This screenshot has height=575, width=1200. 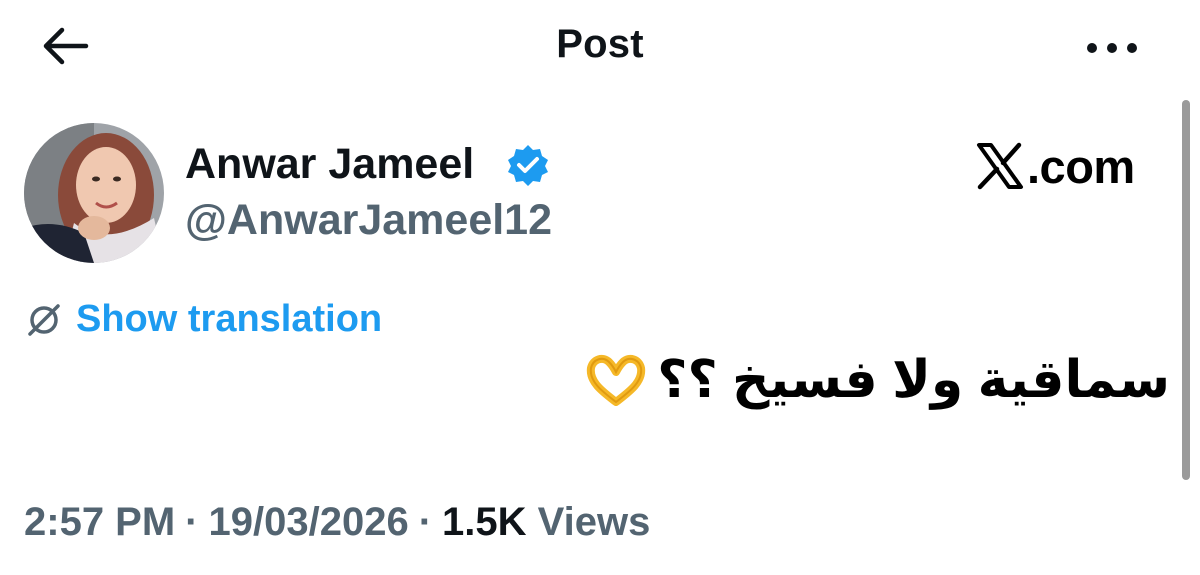 What do you see at coordinates (913, 380) in the screenshot?
I see `post-body: سماقية ولا فسيخ ؟؟` at bounding box center [913, 380].